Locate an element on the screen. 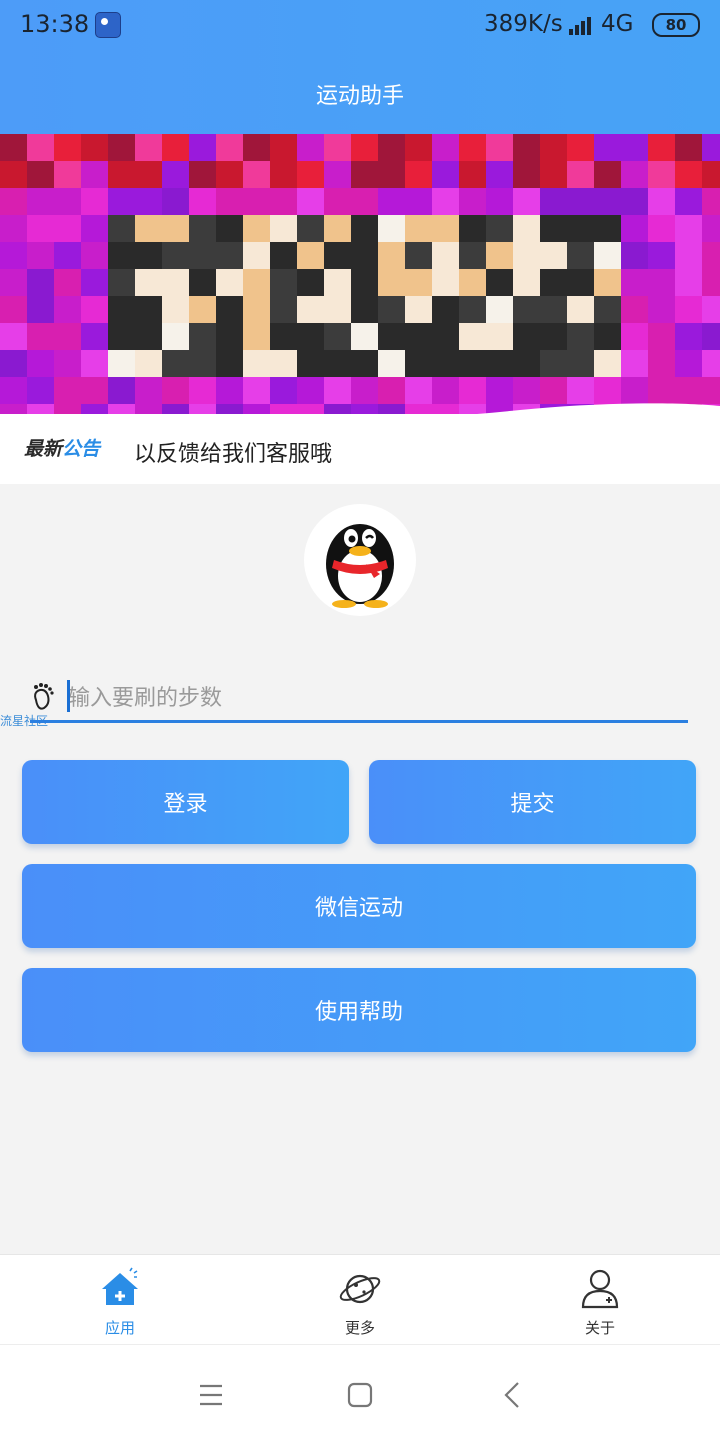  input-underline is located at coordinates (359, 721).